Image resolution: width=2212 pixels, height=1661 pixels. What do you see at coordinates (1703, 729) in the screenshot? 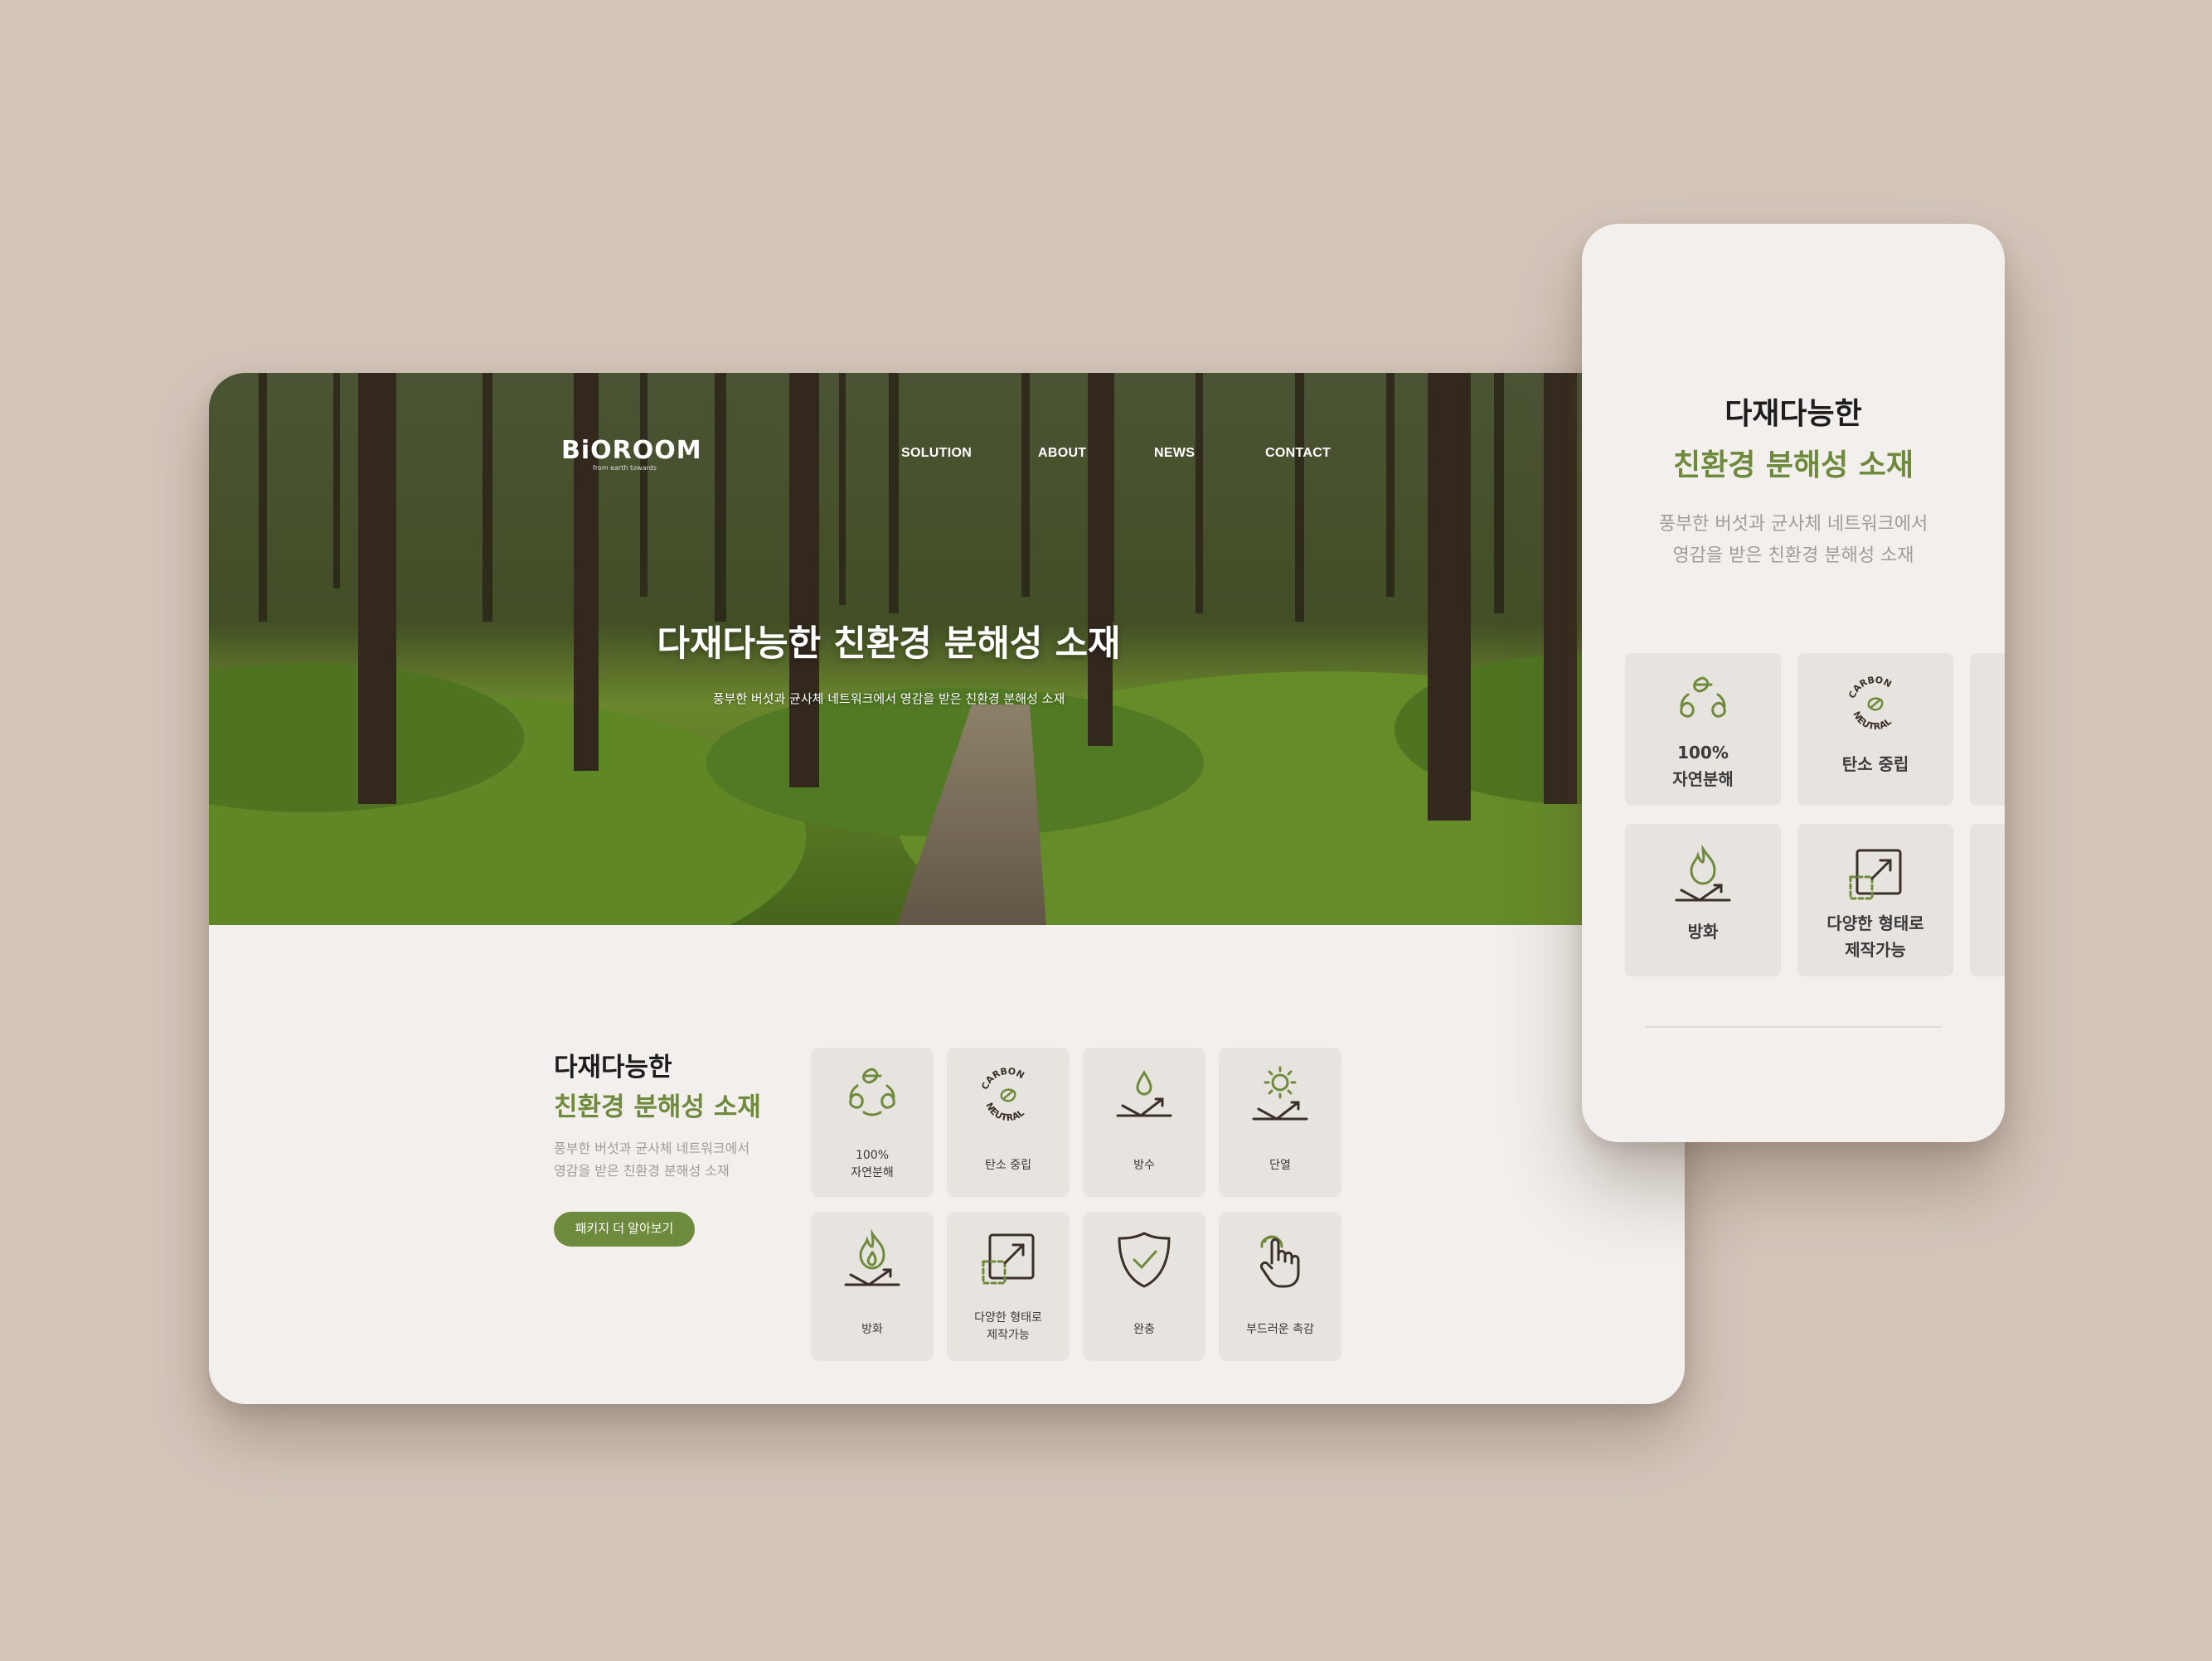
I see `mobile-tile-biodegradable: 100% 자연분해` at bounding box center [1703, 729].